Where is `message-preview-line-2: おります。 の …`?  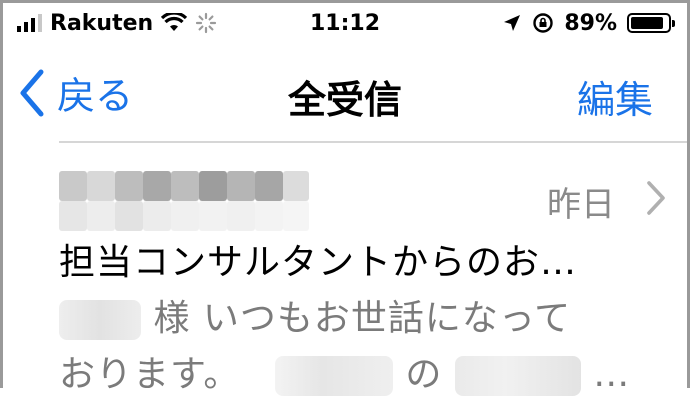
message-preview-line-2: おります。 の … is located at coordinates (344, 371).